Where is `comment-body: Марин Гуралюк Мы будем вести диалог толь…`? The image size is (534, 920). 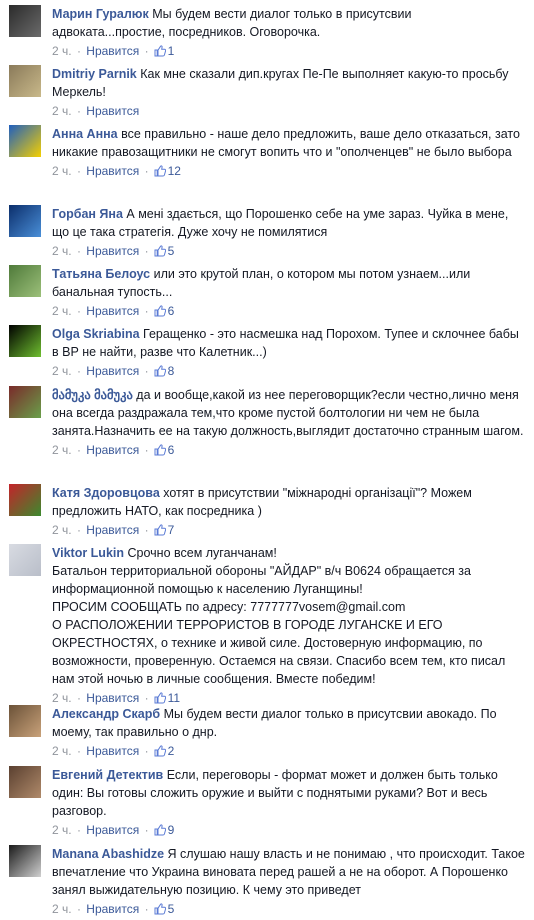 comment-body: Марин Гуралюк Мы будем вести диалог толь… is located at coordinates (289, 32).